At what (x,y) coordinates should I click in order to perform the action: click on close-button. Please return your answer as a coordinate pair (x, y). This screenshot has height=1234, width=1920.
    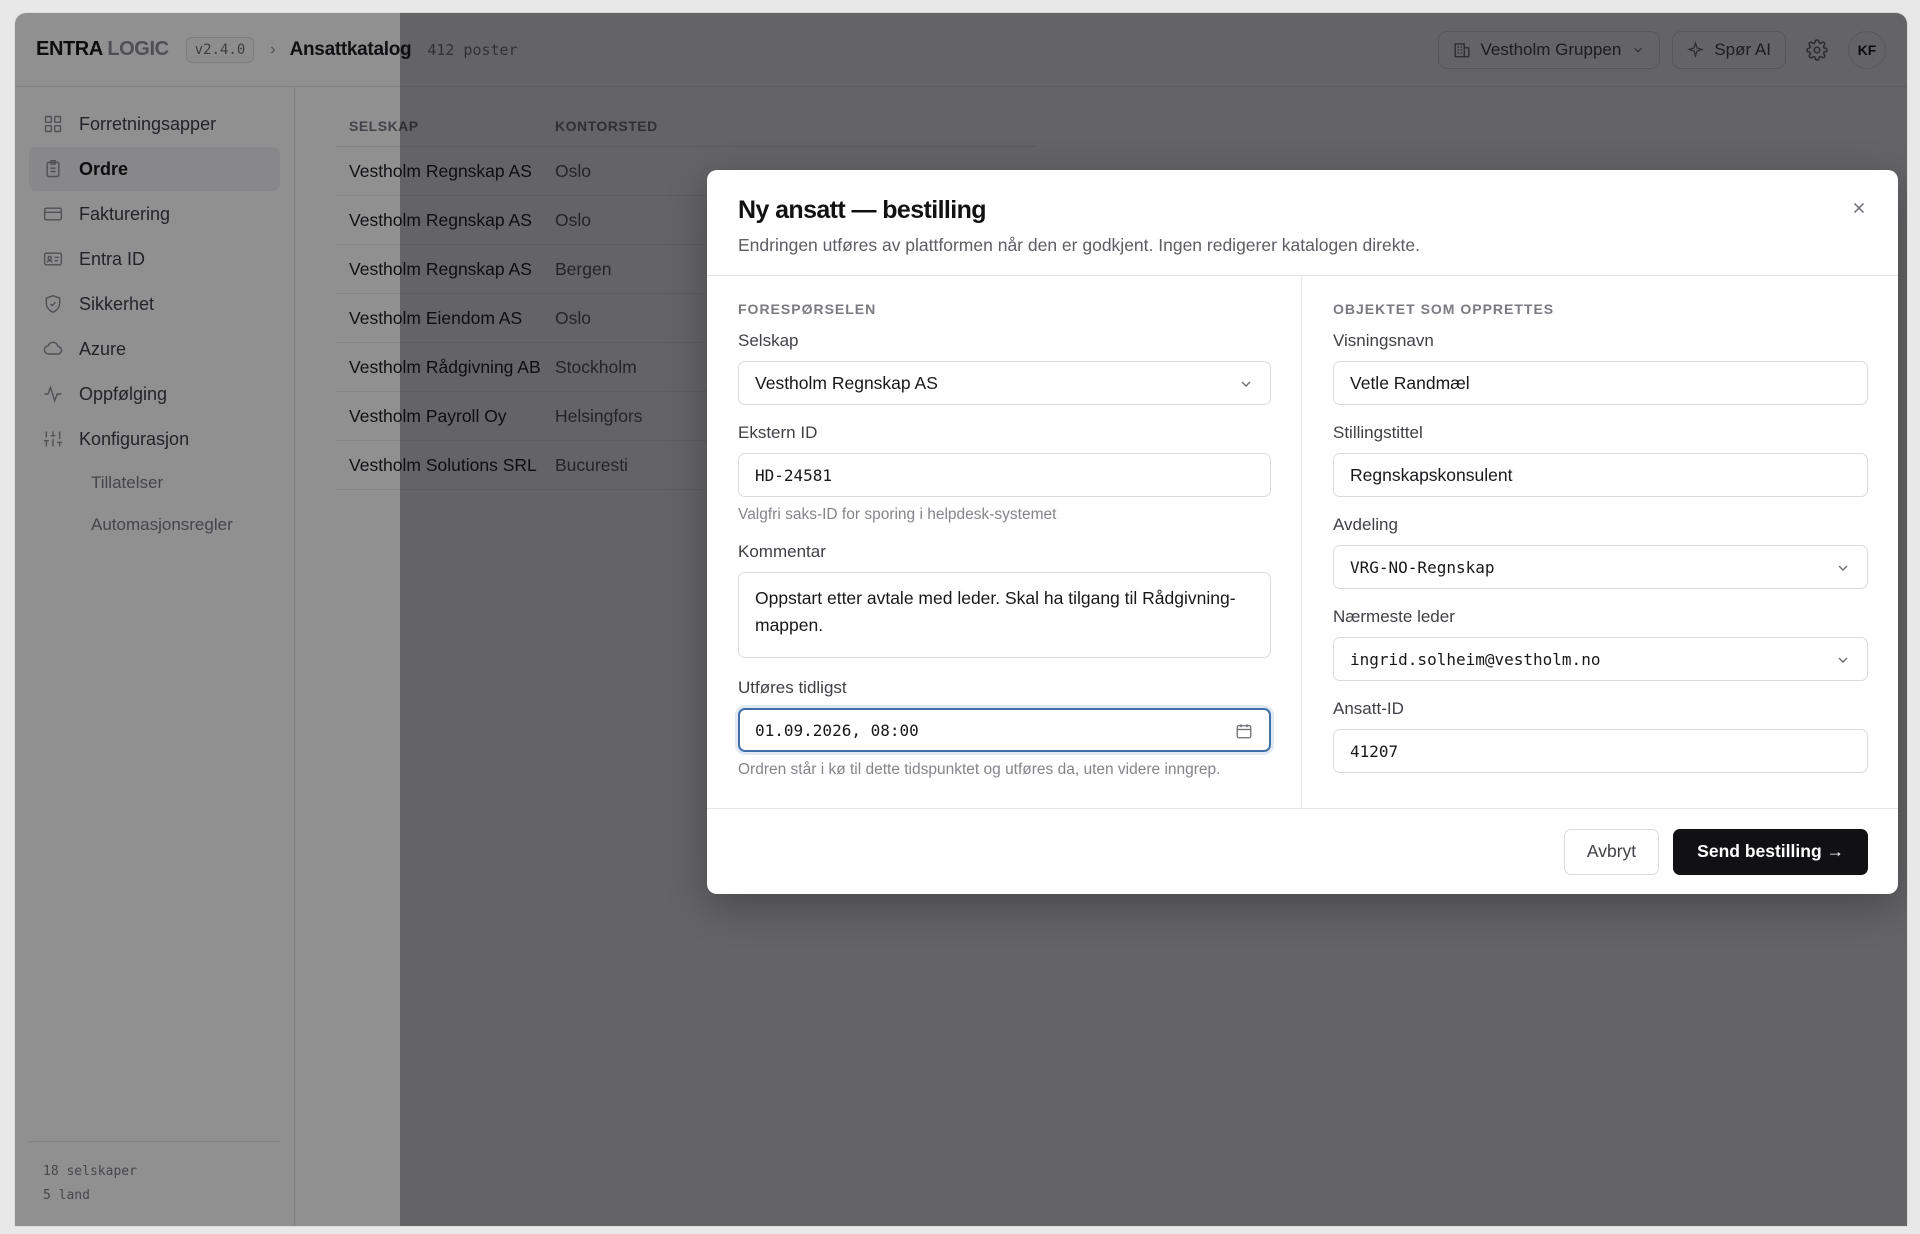
    Looking at the image, I should click on (1859, 210).